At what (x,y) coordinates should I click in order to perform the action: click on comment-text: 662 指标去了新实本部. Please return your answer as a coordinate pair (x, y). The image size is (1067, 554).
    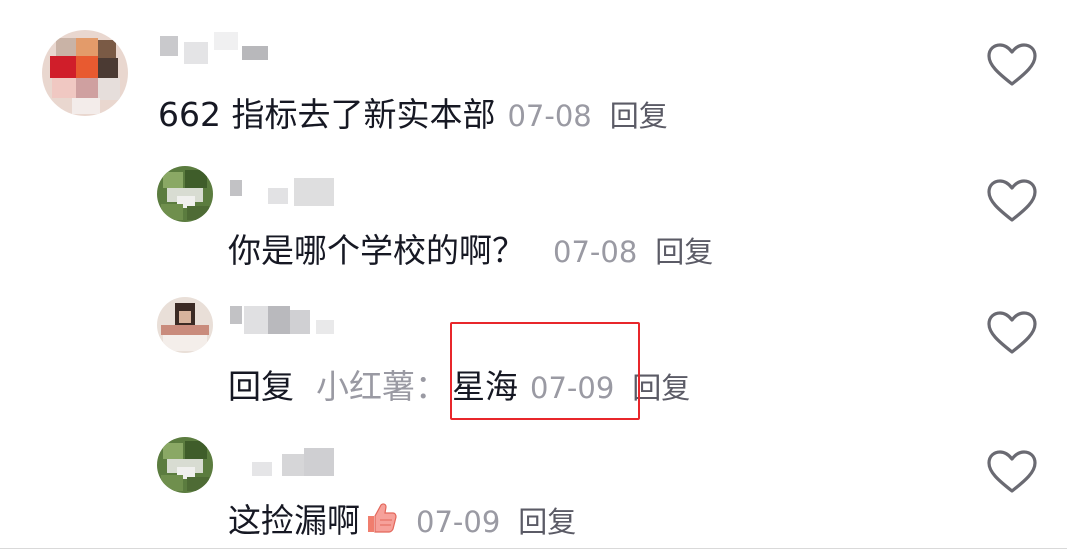
    Looking at the image, I should click on (327, 114).